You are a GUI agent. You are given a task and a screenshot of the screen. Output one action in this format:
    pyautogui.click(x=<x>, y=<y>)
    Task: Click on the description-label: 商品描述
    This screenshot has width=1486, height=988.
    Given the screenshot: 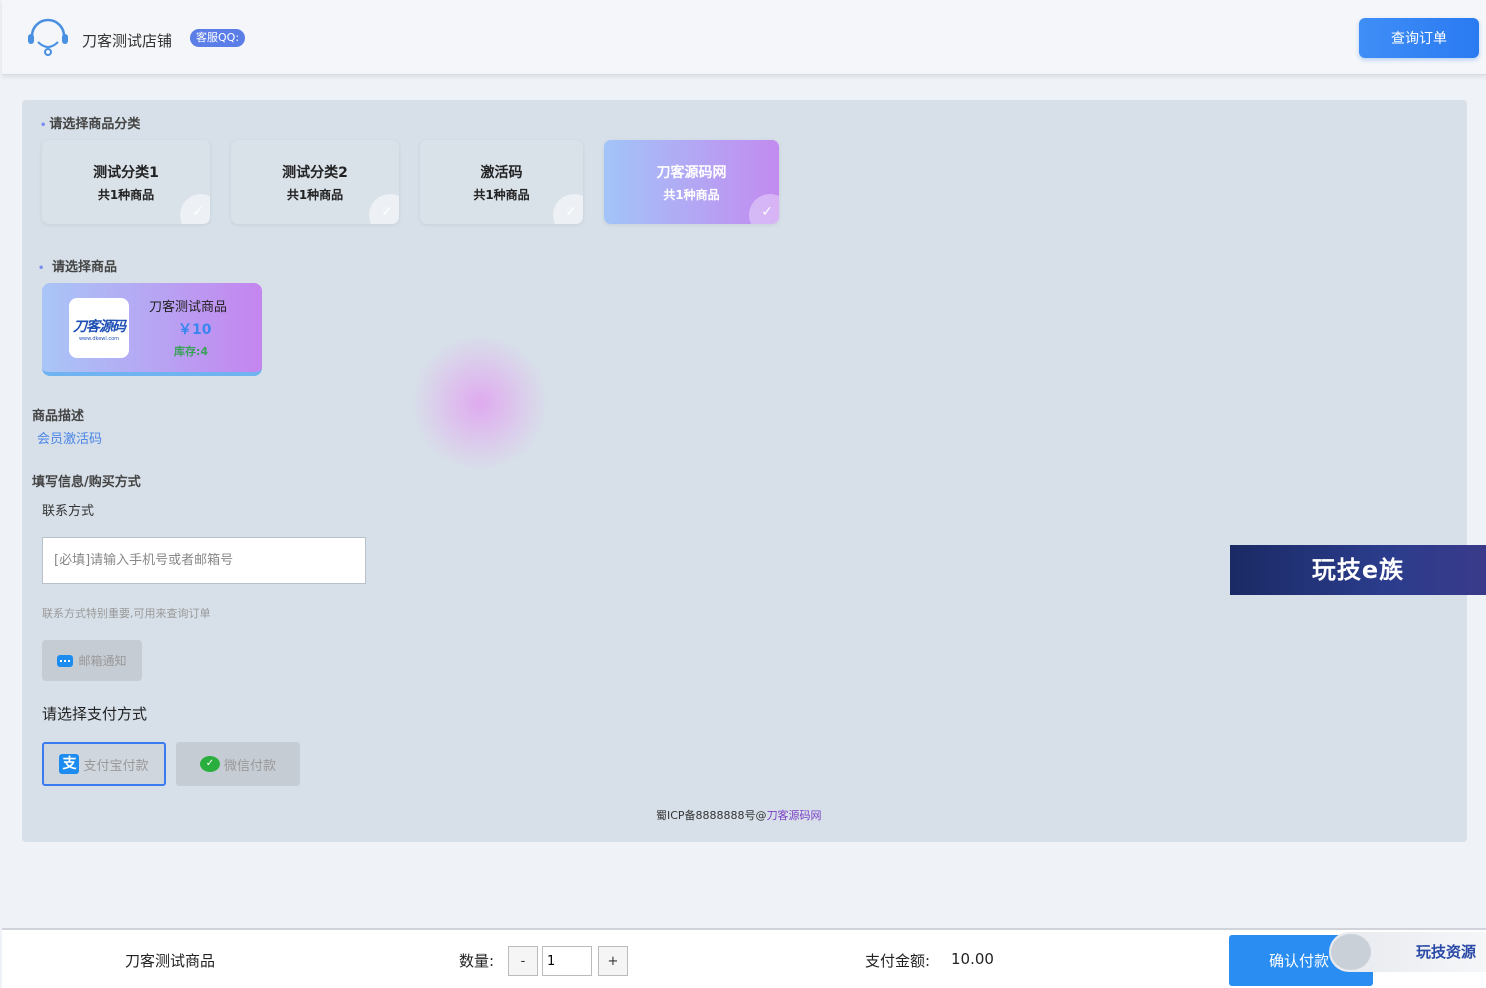 What is the action you would take?
    pyautogui.click(x=58, y=416)
    